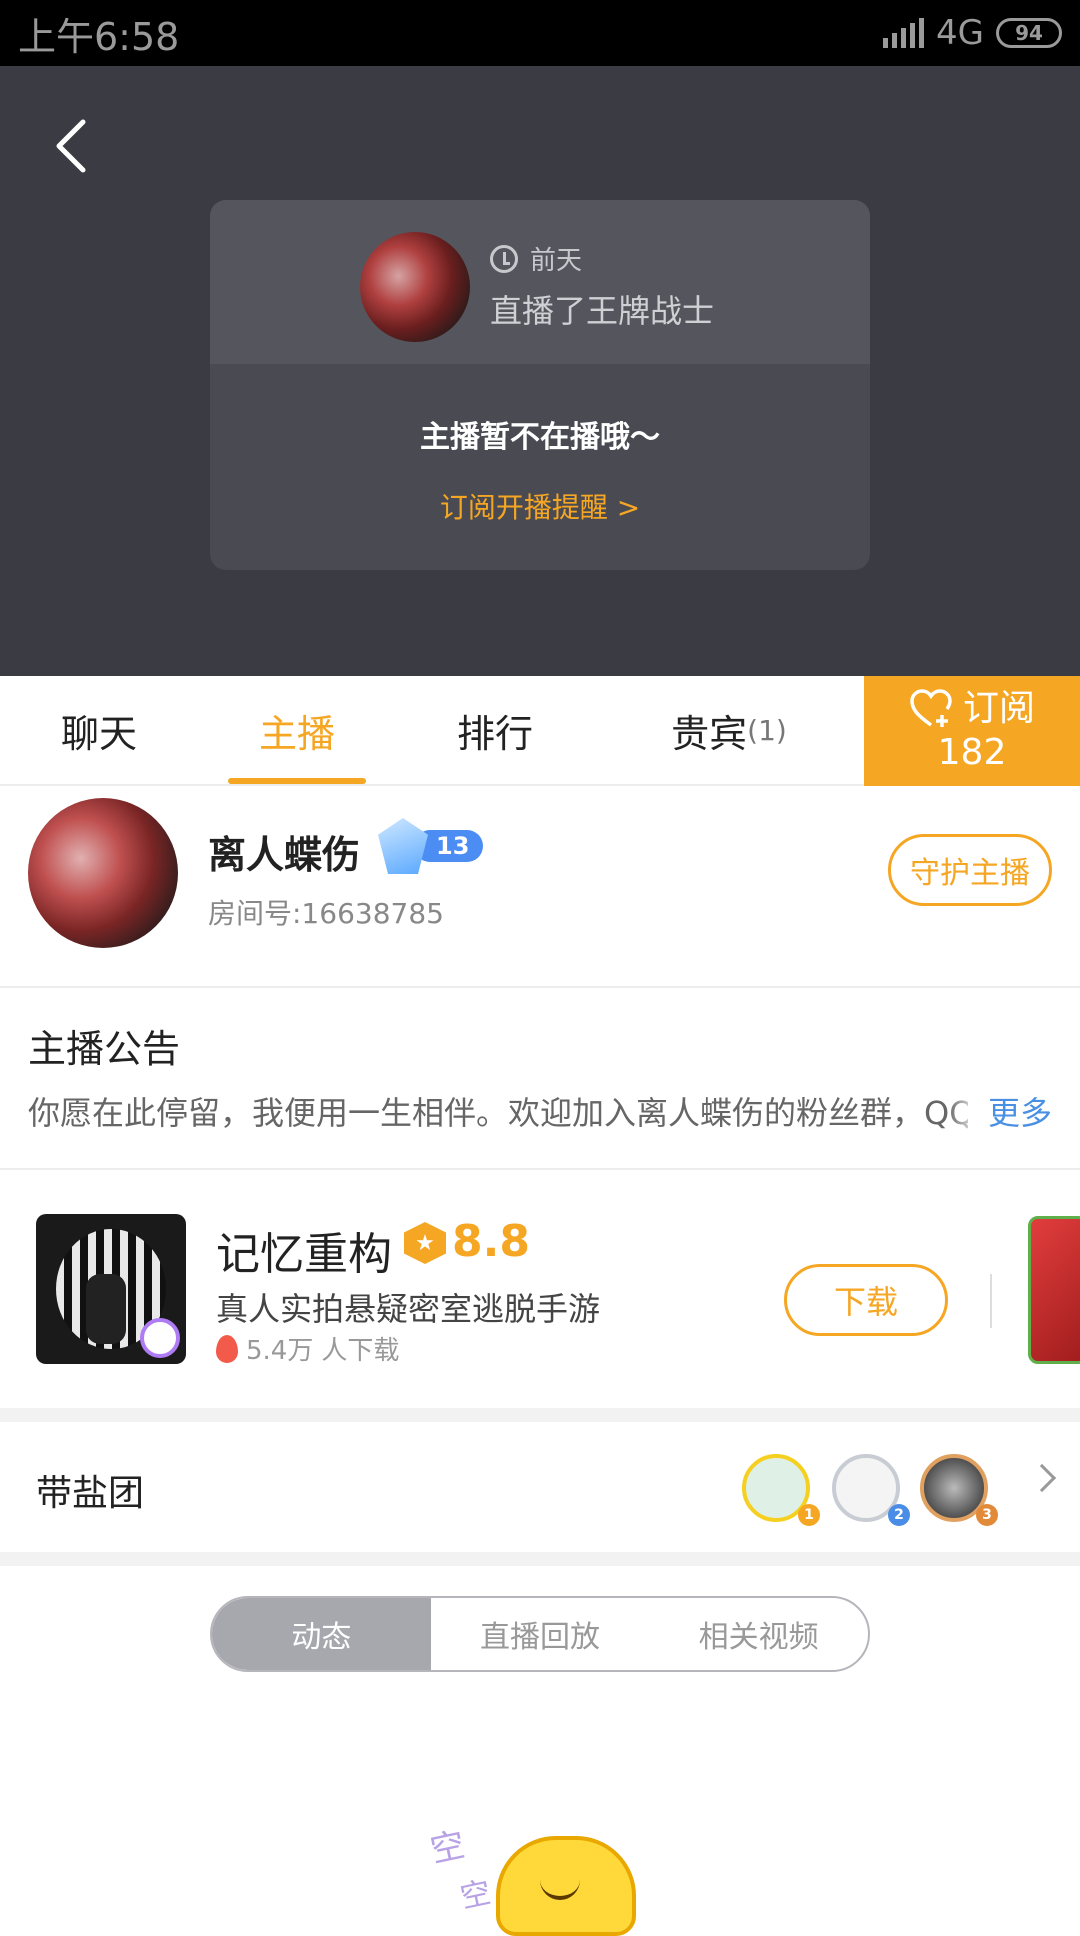 Image resolution: width=1080 pixels, height=1936 pixels. Describe the element at coordinates (431, 846) in the screenshot. I see `level-badge: 13` at that location.